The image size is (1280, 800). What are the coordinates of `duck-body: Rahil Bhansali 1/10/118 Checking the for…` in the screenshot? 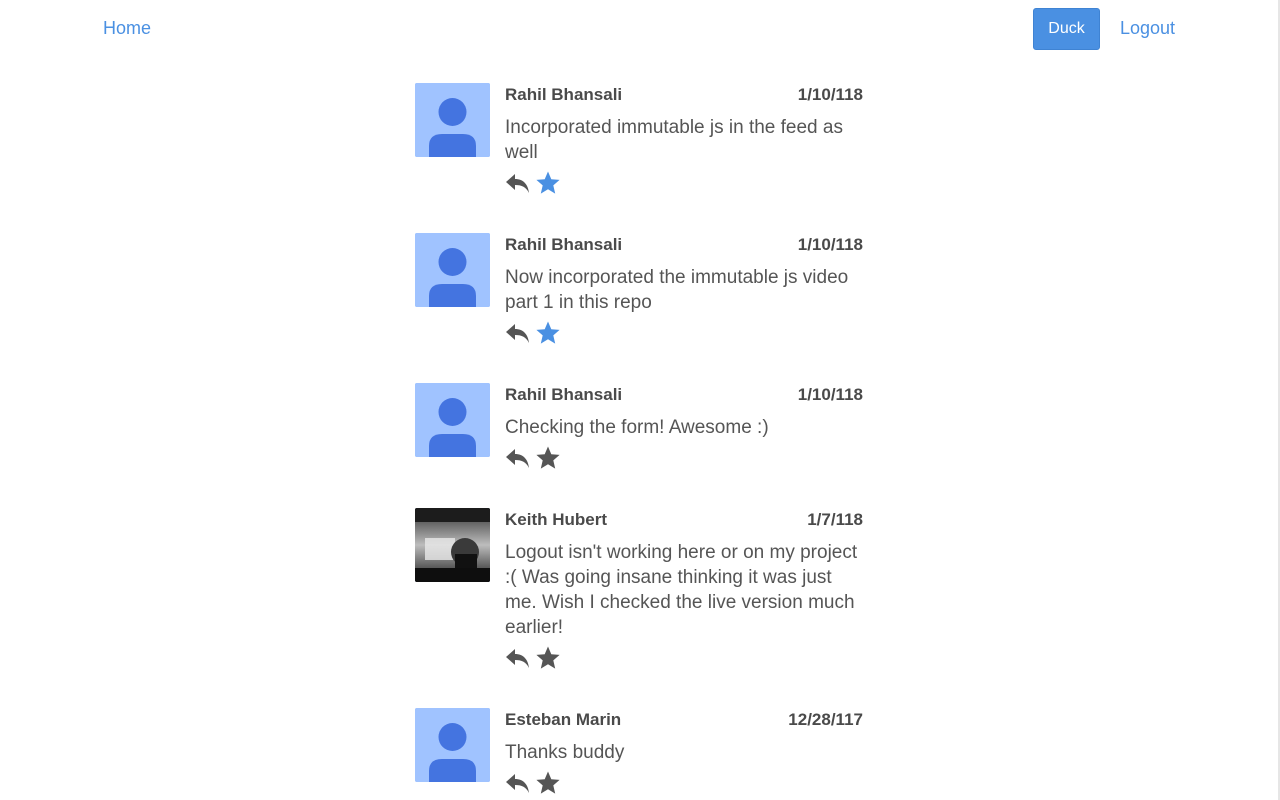 It's located at (684, 428).